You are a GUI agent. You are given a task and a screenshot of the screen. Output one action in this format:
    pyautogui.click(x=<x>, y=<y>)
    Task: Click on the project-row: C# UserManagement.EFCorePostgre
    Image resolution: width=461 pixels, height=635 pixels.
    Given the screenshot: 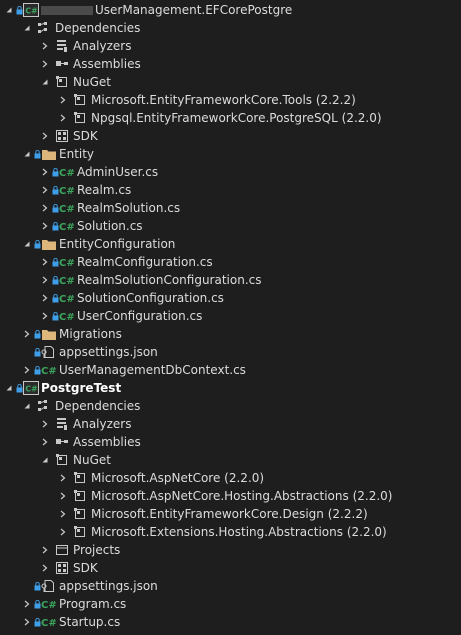 What is the action you would take?
    pyautogui.click(x=230, y=10)
    